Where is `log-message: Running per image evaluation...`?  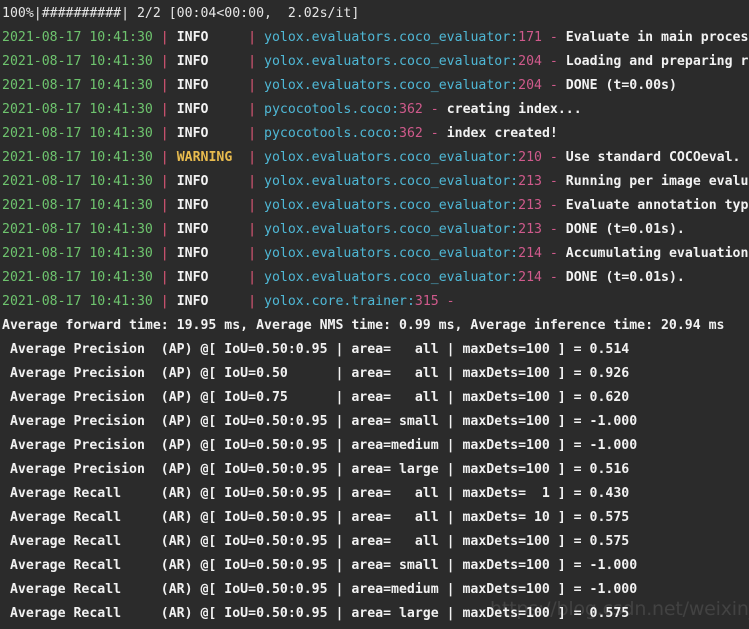 log-message: Running per image evaluation... is located at coordinates (657, 181).